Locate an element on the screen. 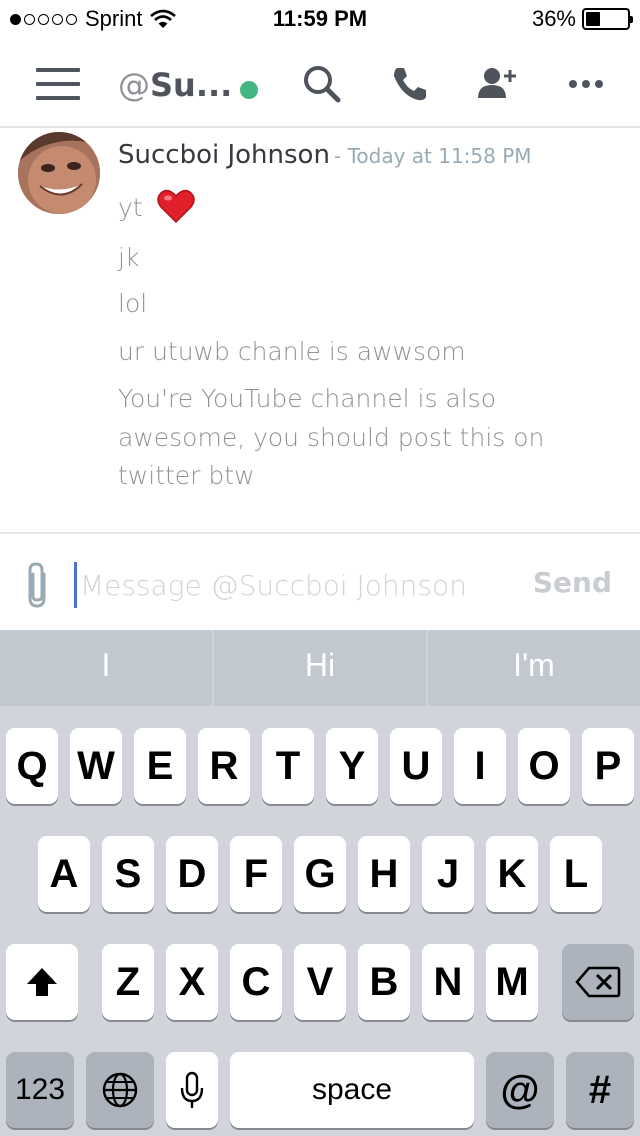 The image size is (640, 1136). battery-level is located at coordinates (593, 19).